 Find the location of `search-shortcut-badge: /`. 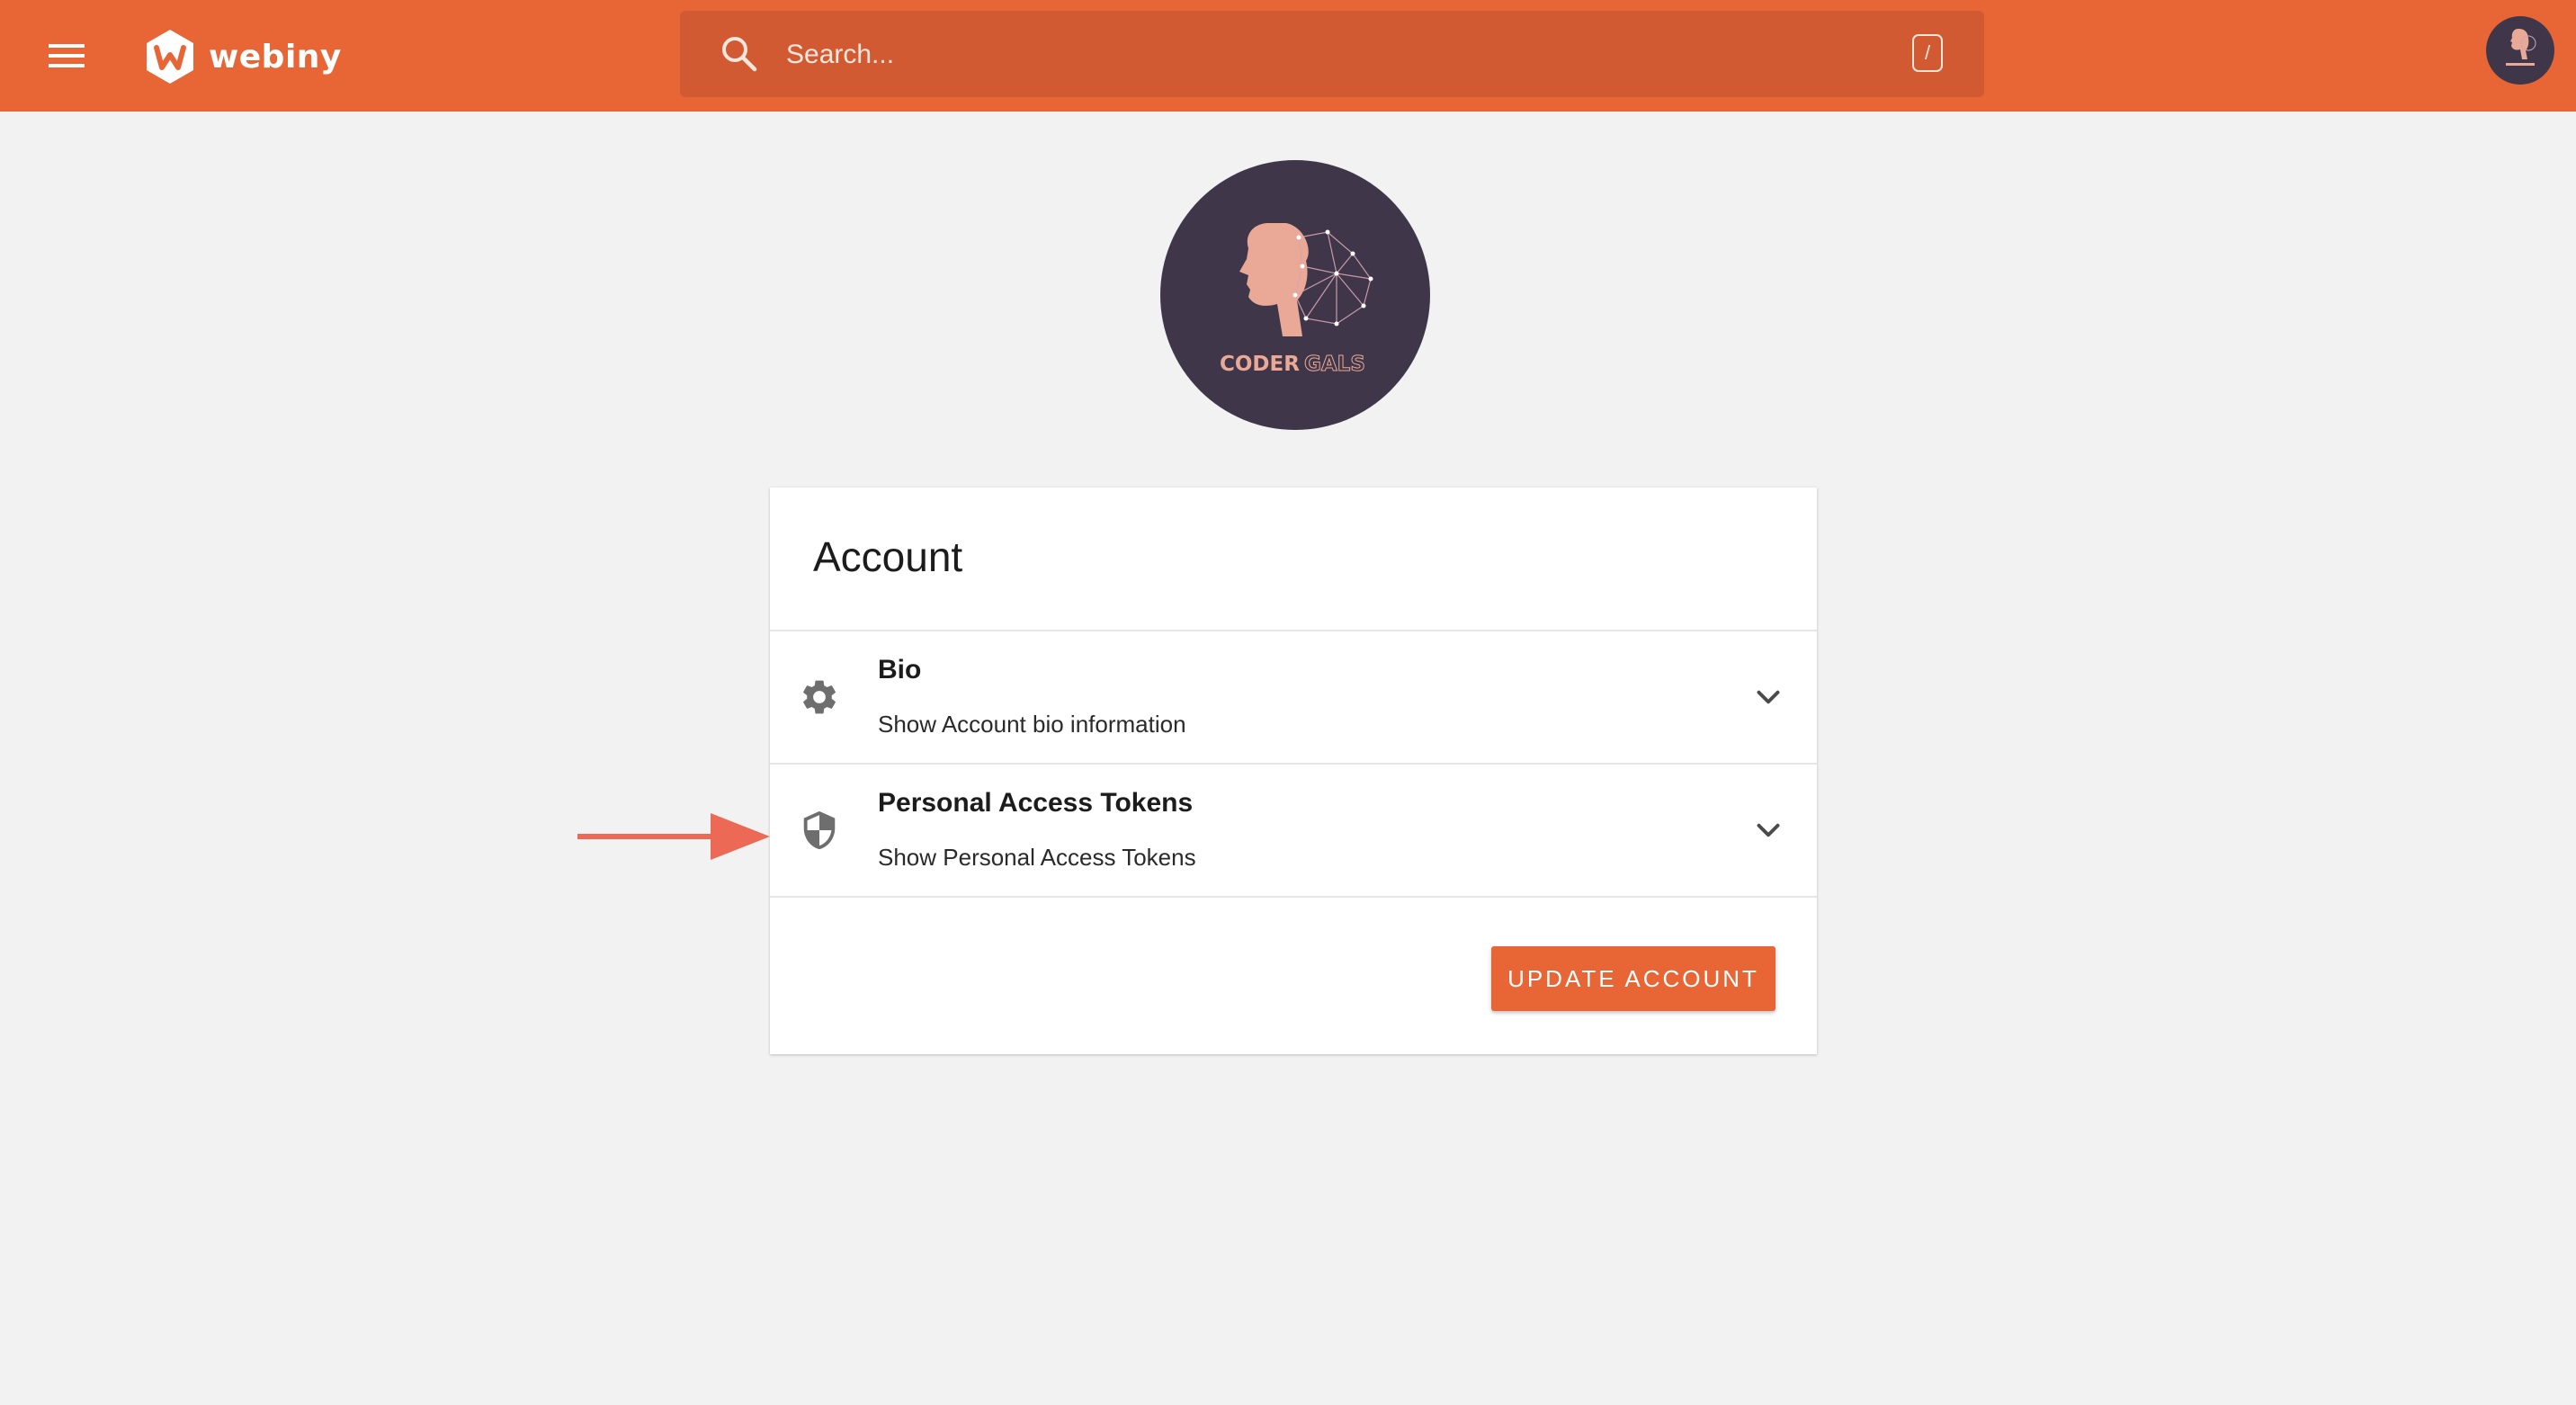

search-shortcut-badge: / is located at coordinates (1927, 53).